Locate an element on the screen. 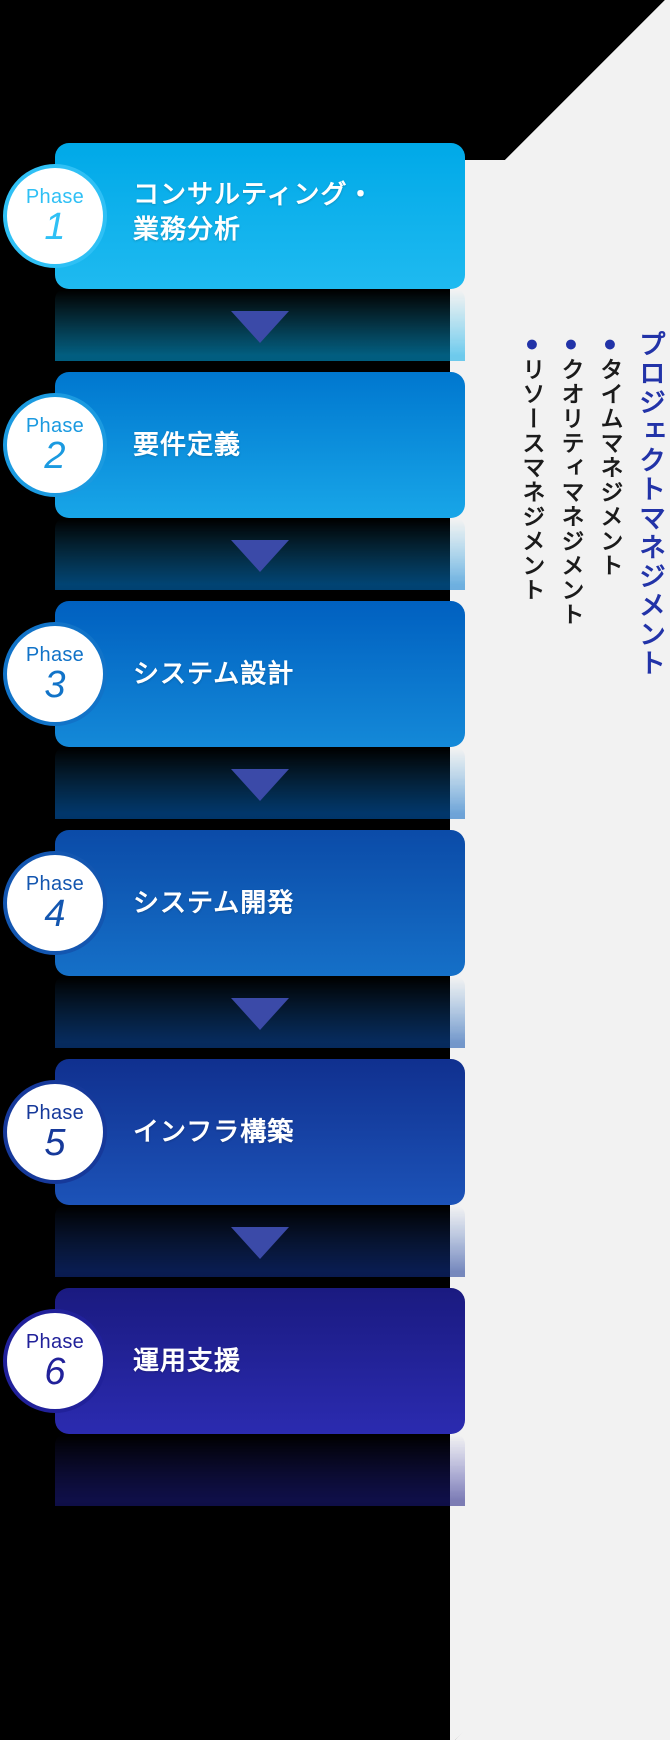 Image resolution: width=670 pixels, height=1740 pixels. phase-card: システム開発 is located at coordinates (260, 903).